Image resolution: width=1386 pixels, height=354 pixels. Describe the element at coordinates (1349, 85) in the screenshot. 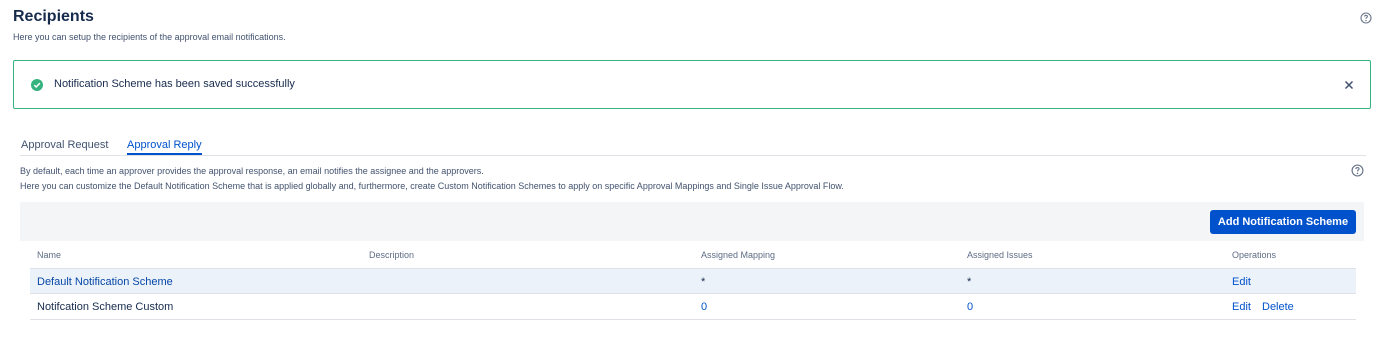

I see `close-icon` at that location.